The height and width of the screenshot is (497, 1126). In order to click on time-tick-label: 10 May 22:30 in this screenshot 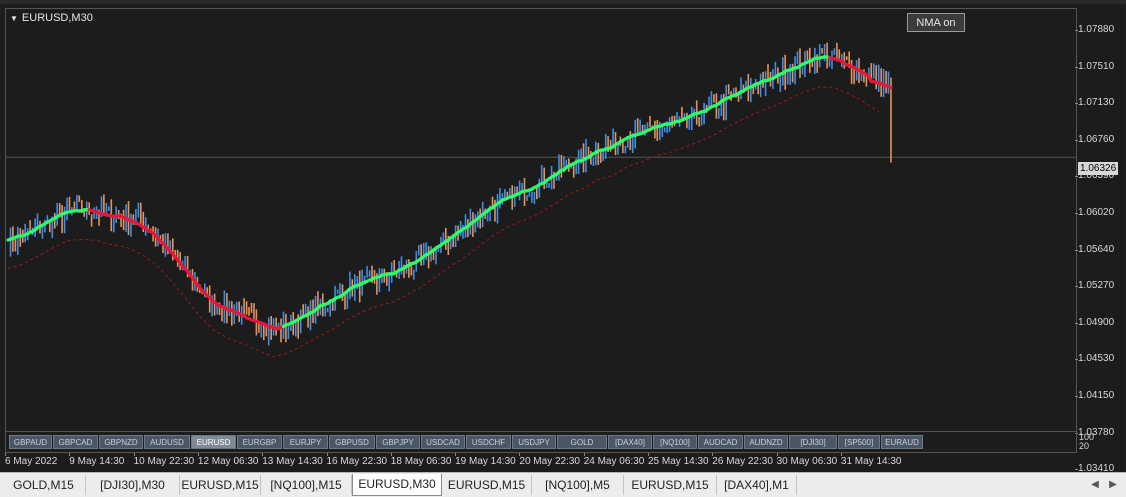, I will do `click(164, 460)`.